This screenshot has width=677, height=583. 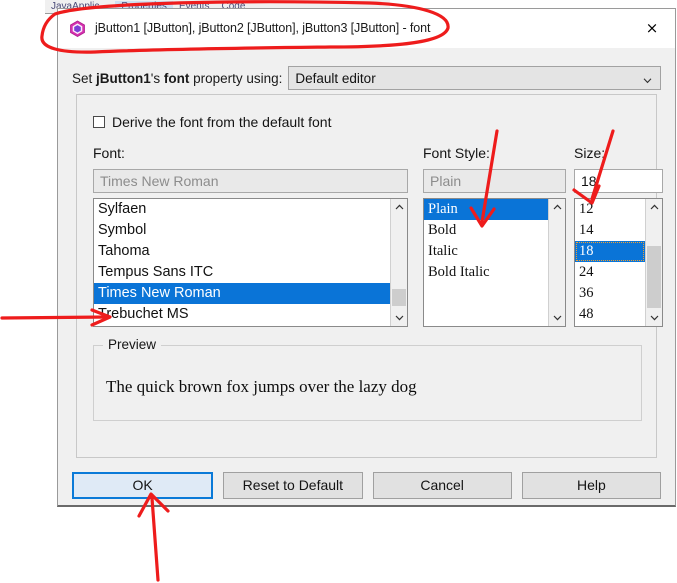 What do you see at coordinates (242, 209) in the screenshot?
I see `list-item: Sylfaen` at bounding box center [242, 209].